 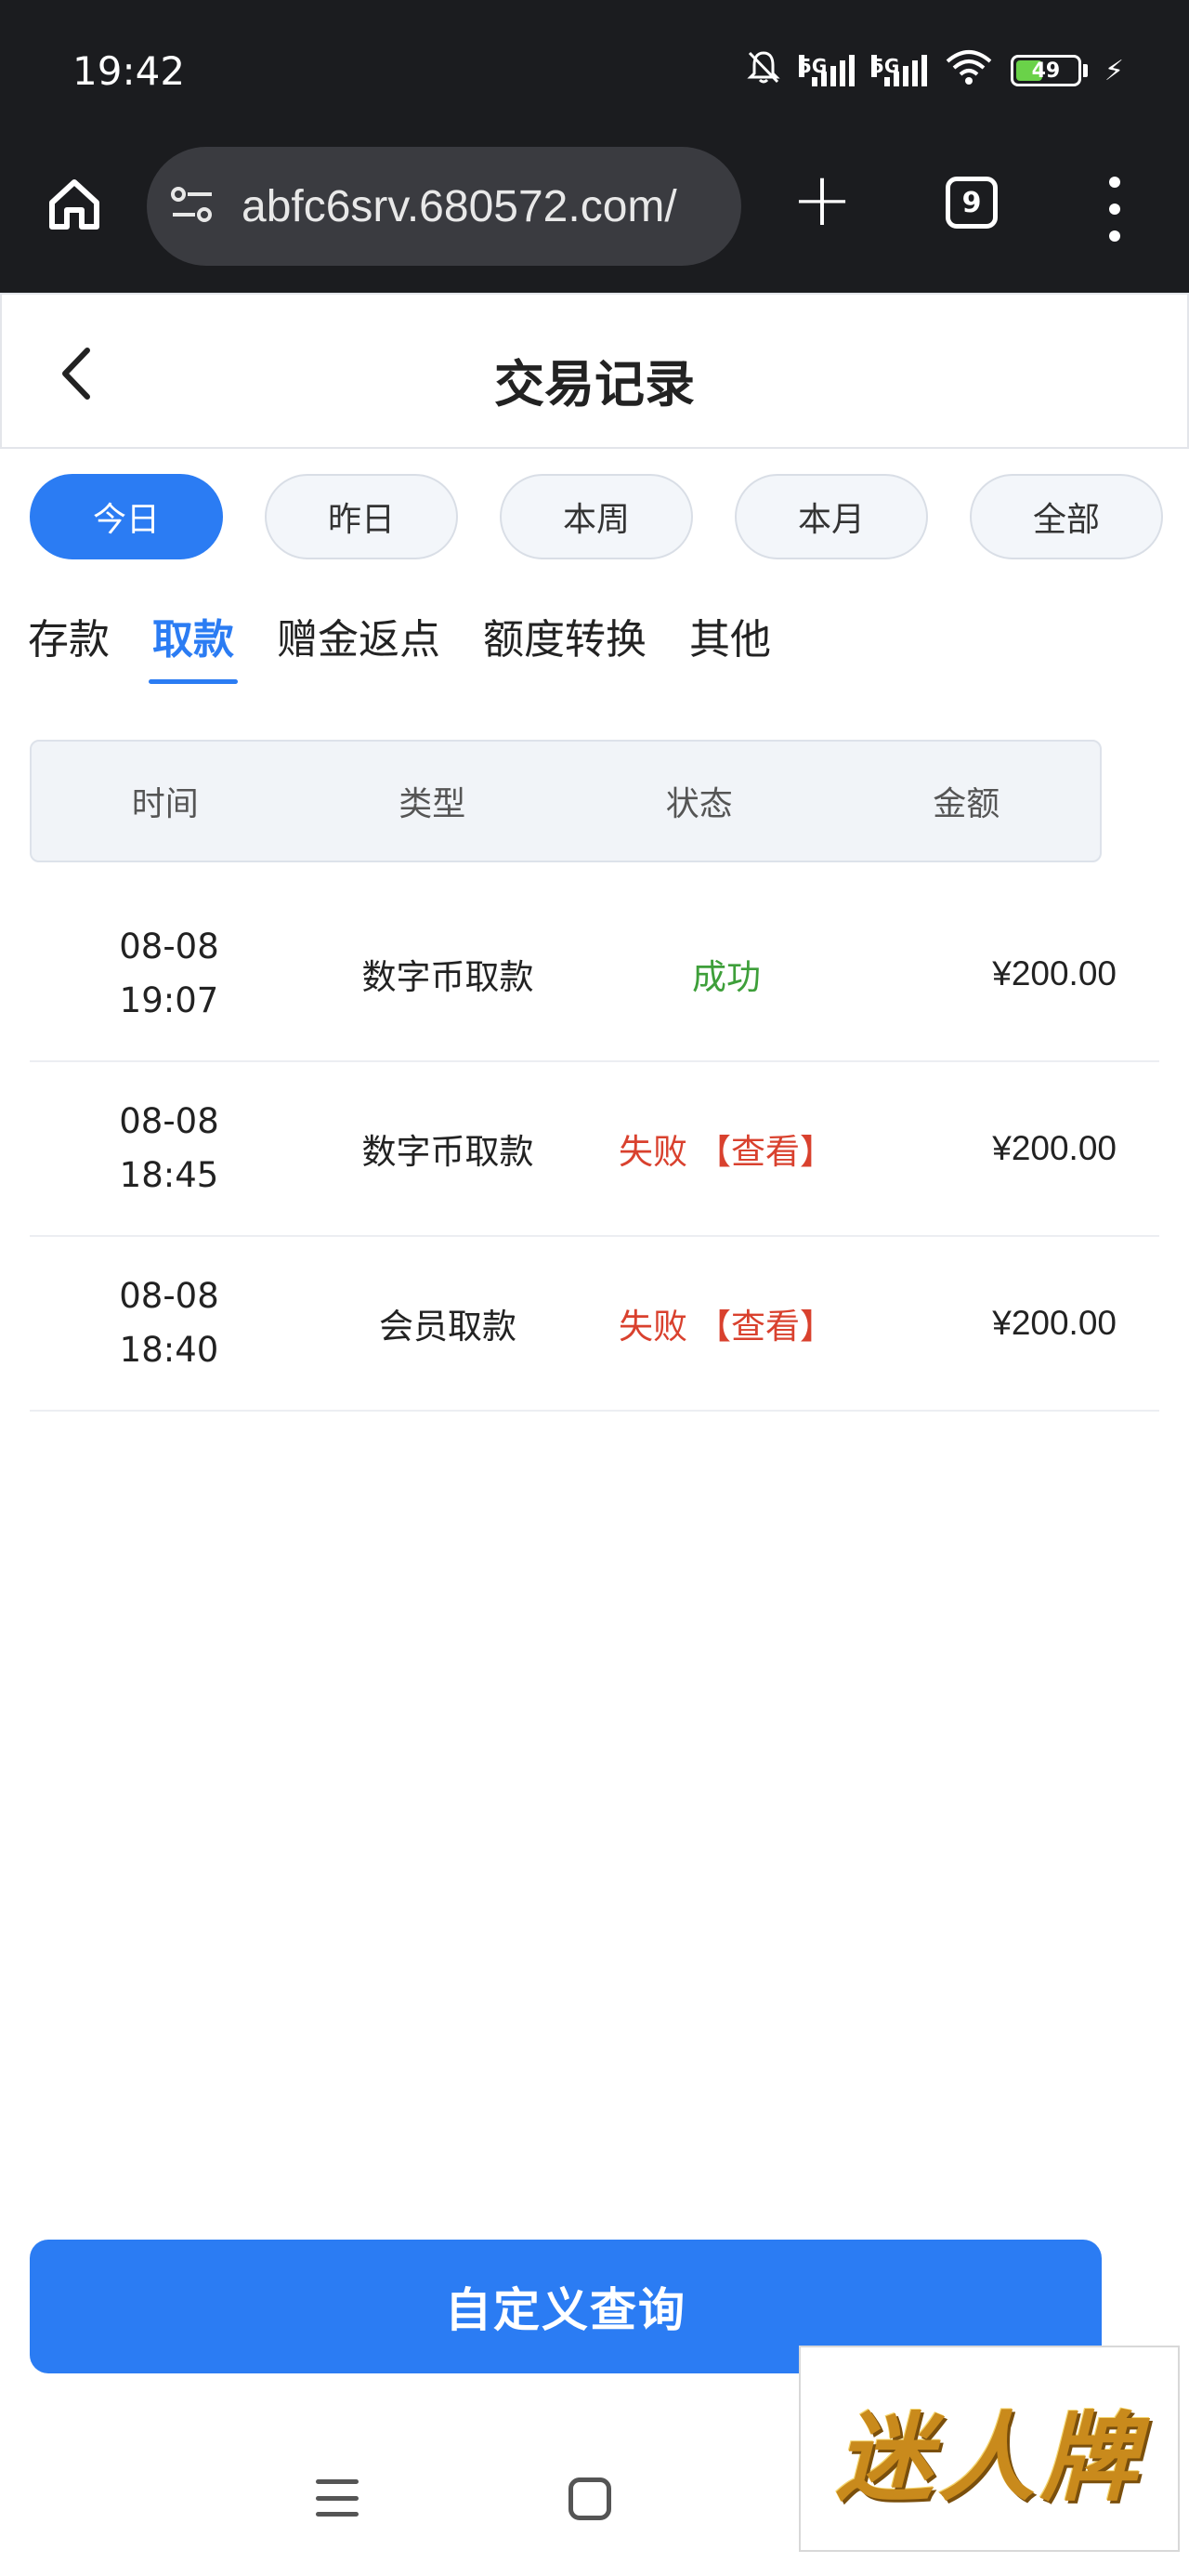 I want to click on new-tab-button: +, so click(x=822, y=200).